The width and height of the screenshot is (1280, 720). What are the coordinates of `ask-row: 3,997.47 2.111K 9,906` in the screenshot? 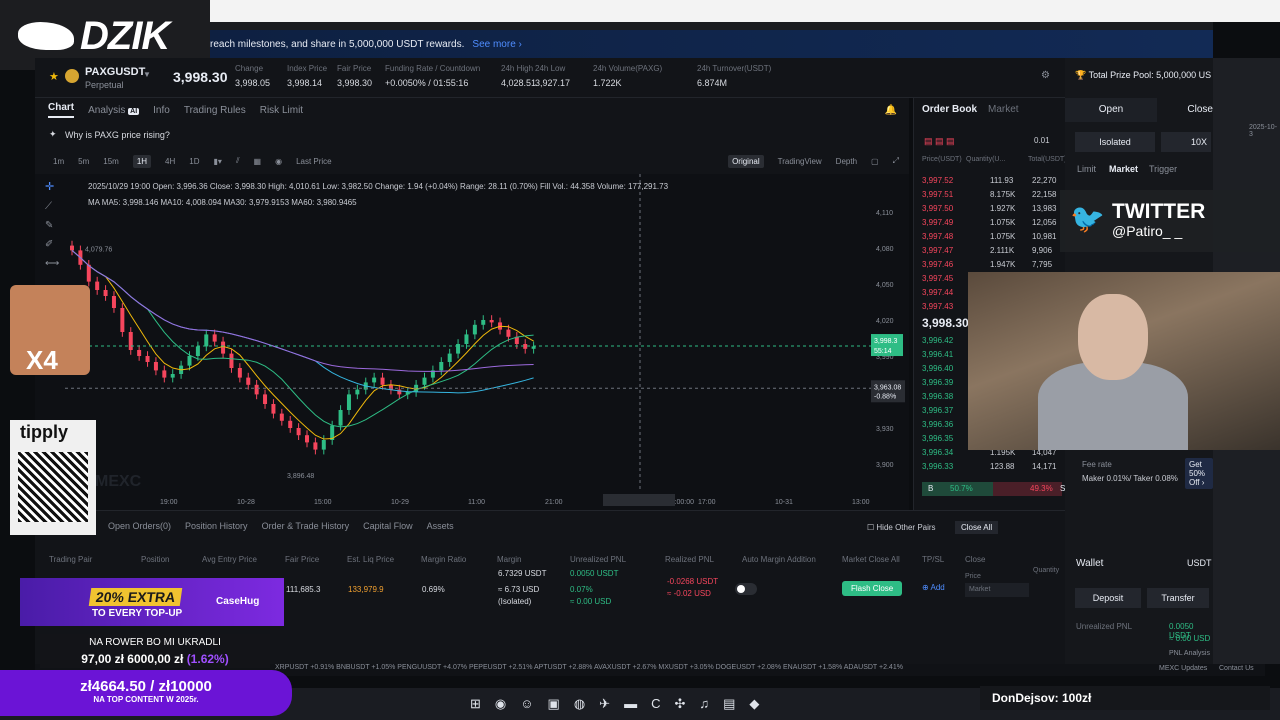 It's located at (994, 251).